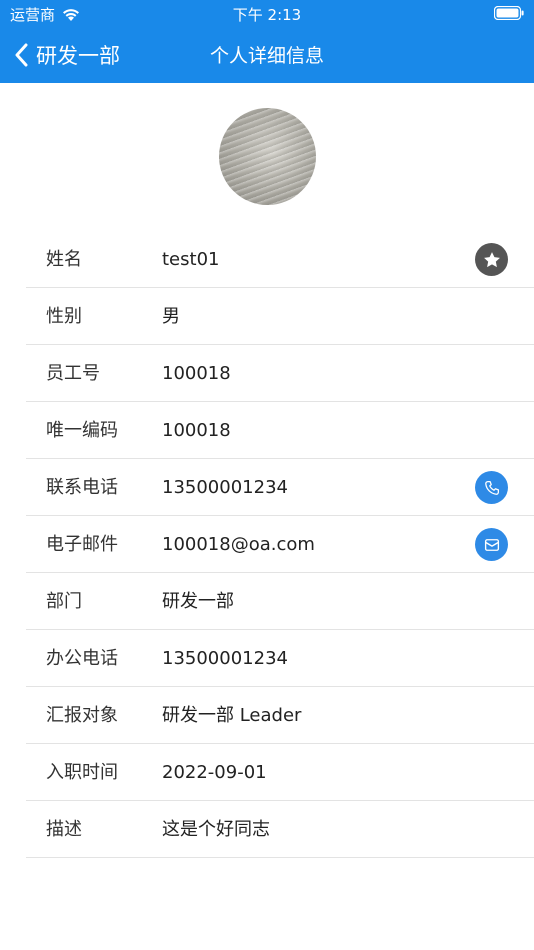 The height and width of the screenshot is (950, 534). What do you see at coordinates (64, 829) in the screenshot?
I see `row-label: 描述` at bounding box center [64, 829].